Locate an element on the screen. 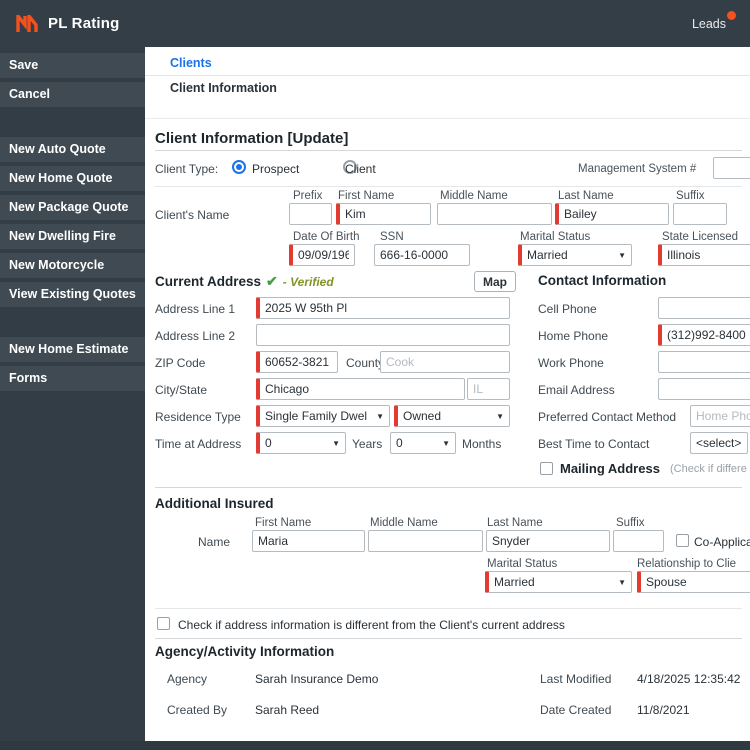 This screenshot has width=750, height=750. ownership-select: Owned ▼ is located at coordinates (452, 416).